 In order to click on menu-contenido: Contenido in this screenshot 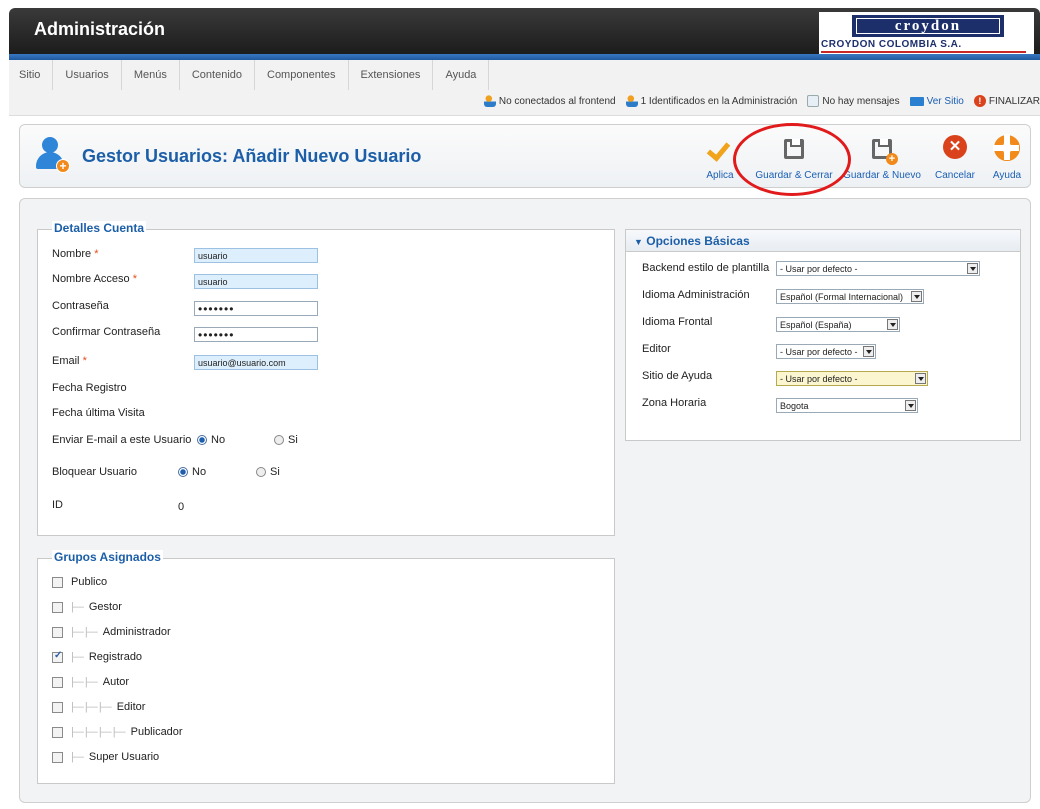, I will do `click(217, 75)`.